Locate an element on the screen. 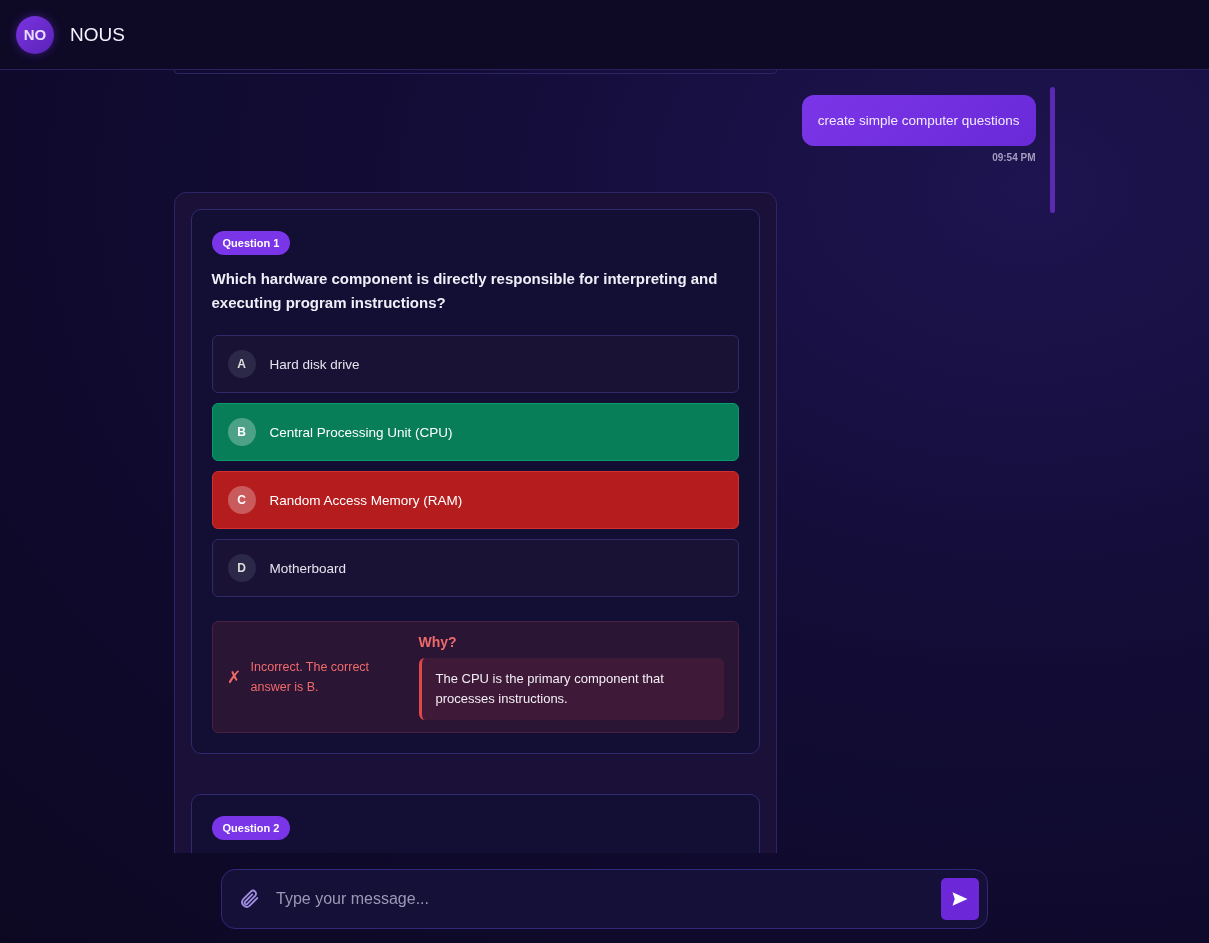 The width and height of the screenshot is (1209, 943). why-label: Why? is located at coordinates (438, 642).